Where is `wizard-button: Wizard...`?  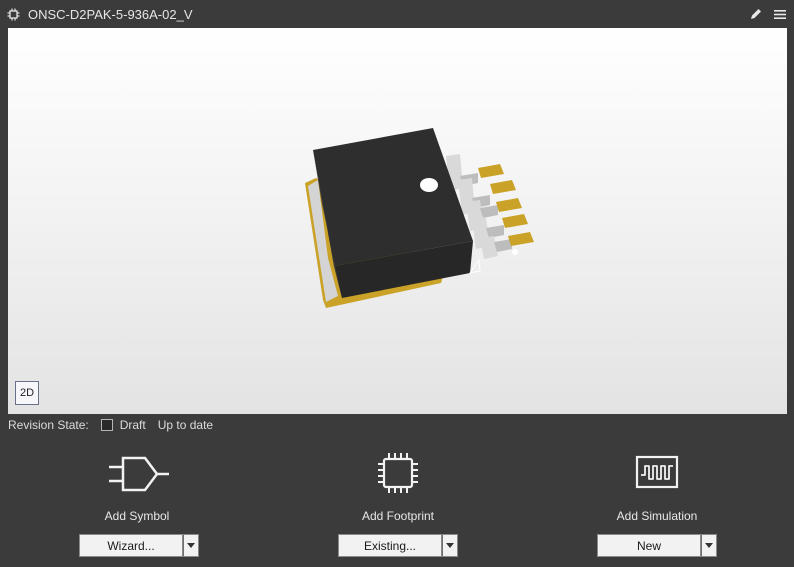 wizard-button: Wizard... is located at coordinates (131, 545).